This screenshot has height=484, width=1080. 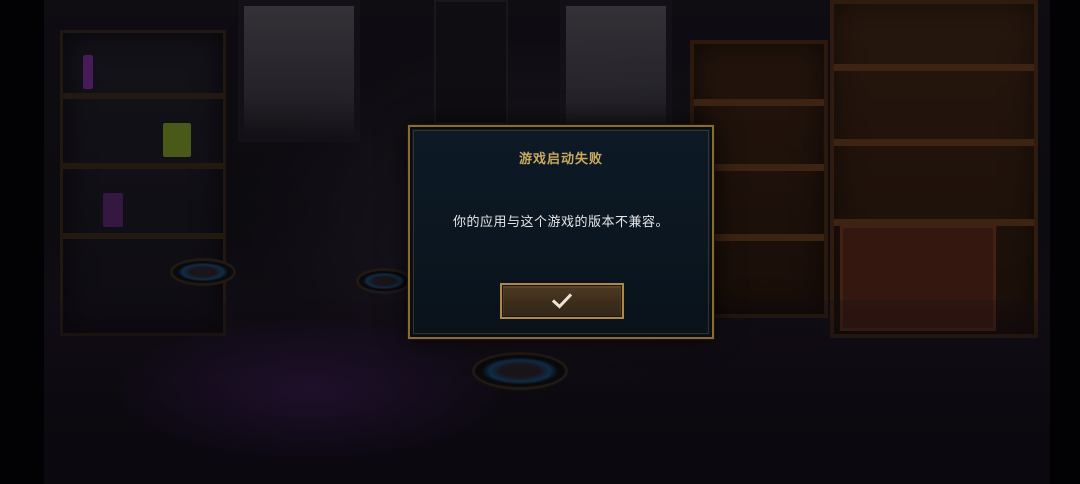 I want to click on confirm-button, so click(x=562, y=301).